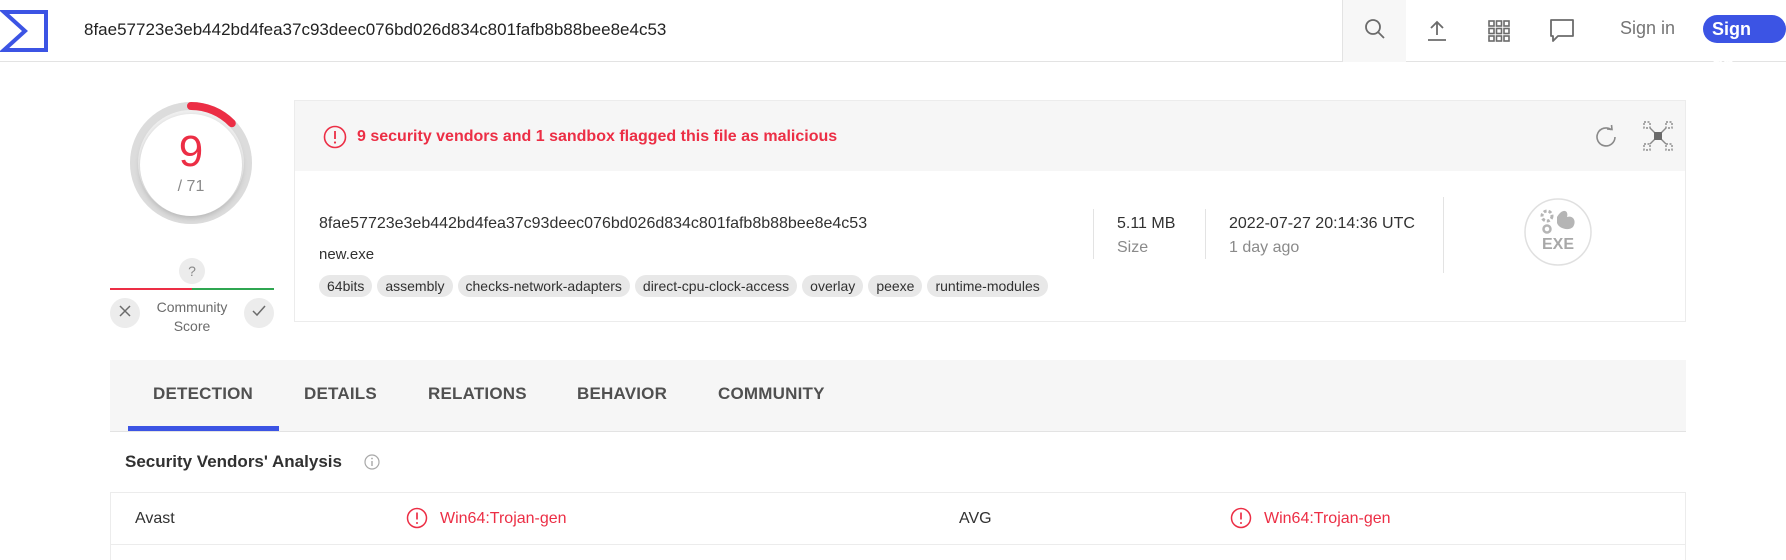 Image resolution: width=1786 pixels, height=560 pixels. Describe the element at coordinates (155, 518) in the screenshot. I see `vendor-name: Avast` at that location.